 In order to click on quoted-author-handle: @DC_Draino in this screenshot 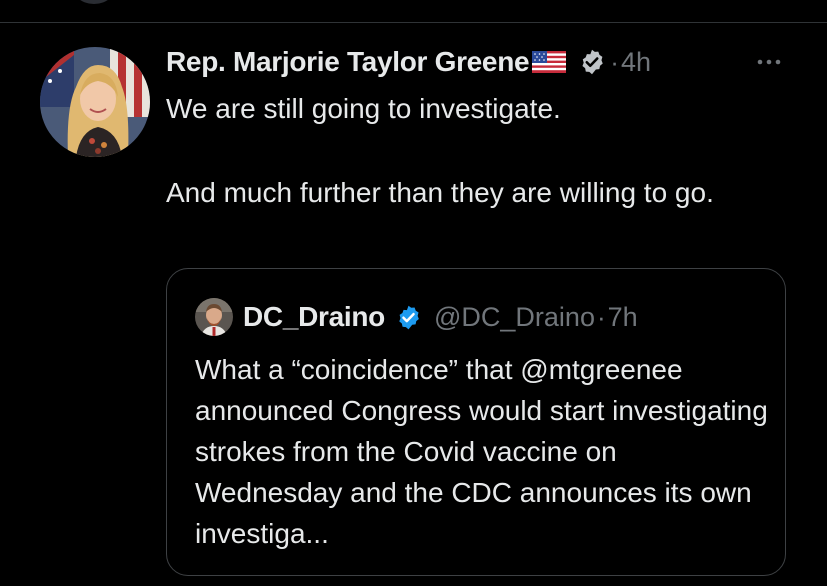, I will do `click(514, 317)`.